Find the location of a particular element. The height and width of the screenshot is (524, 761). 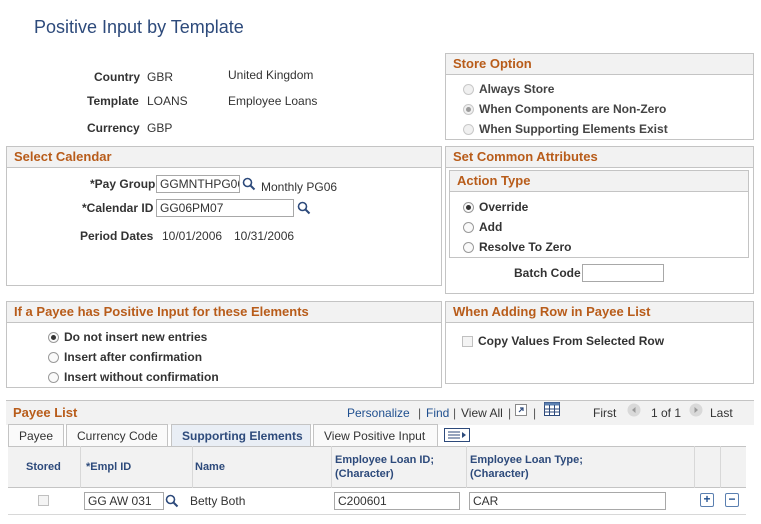

action-type-header: Action Type is located at coordinates (599, 181).